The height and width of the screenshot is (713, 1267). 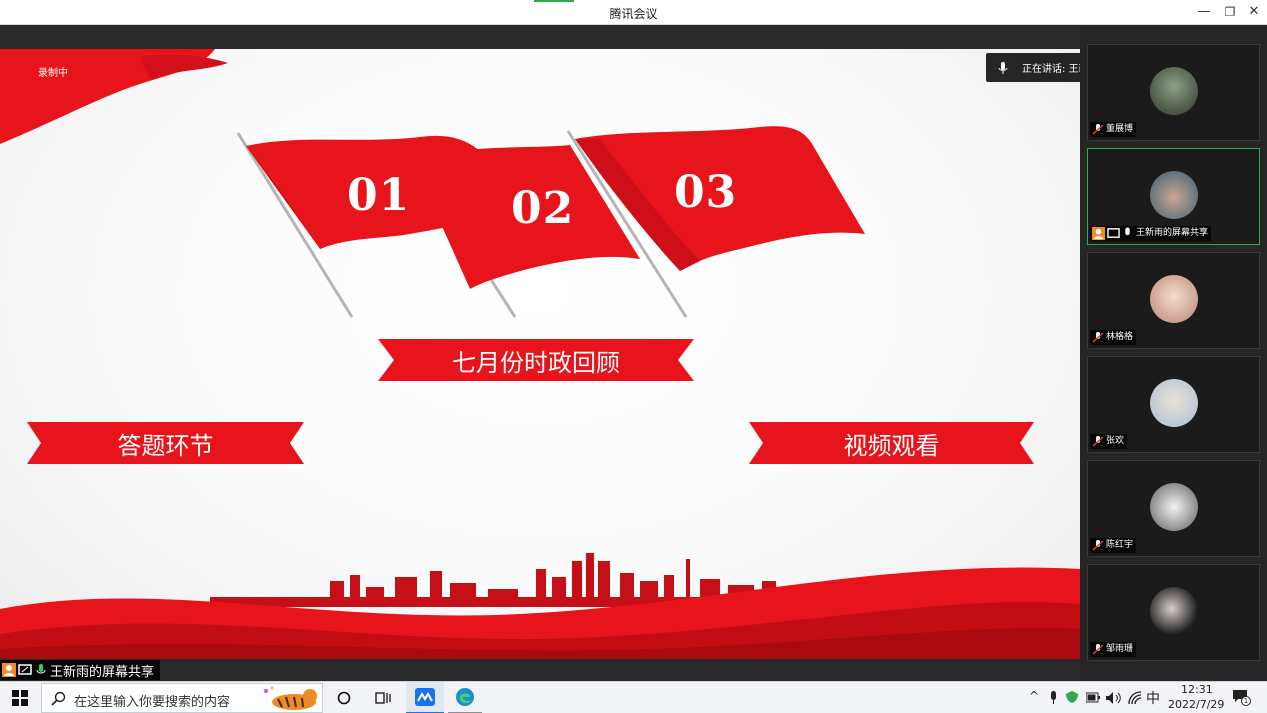 I want to click on edge-taskbar-button, so click(x=465, y=697).